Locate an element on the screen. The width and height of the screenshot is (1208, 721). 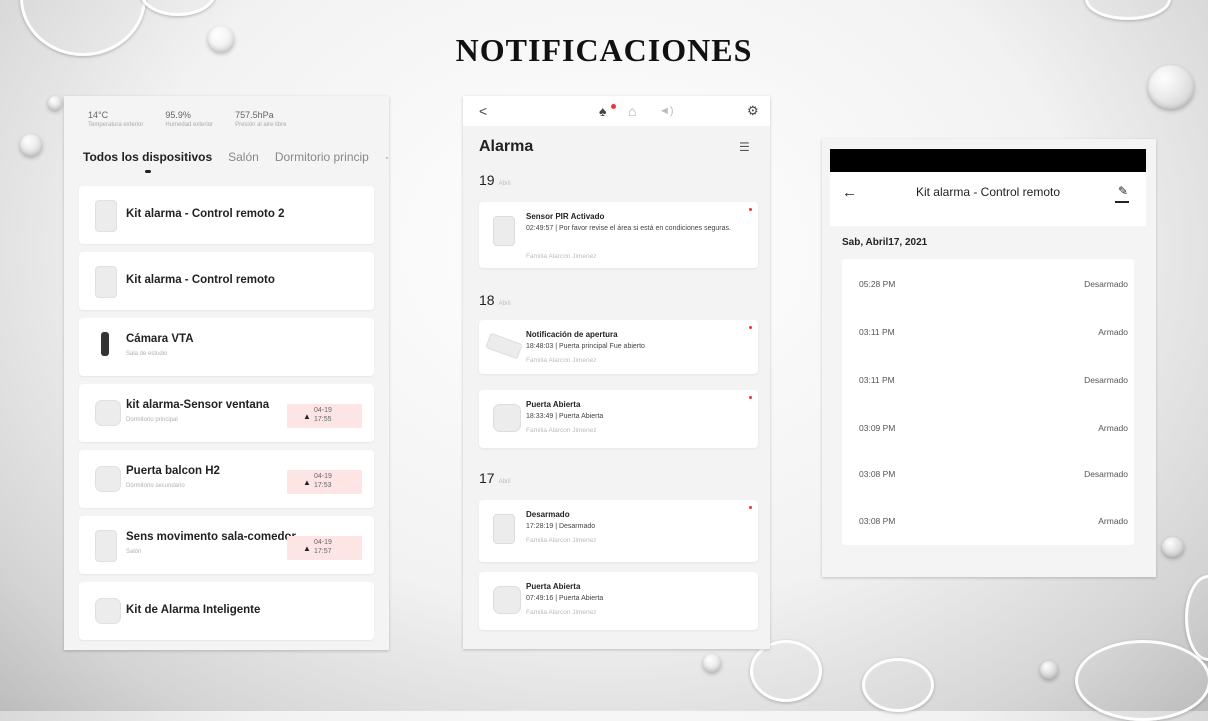
tab-dormitorio: Dormitorio princip is located at coordinates (322, 157).